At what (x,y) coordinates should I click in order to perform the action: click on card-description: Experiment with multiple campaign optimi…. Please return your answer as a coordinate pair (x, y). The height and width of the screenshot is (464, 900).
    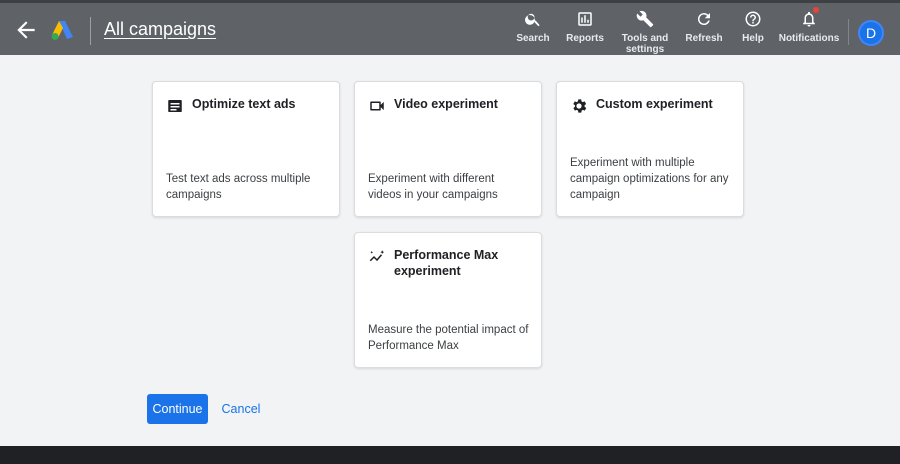
    Looking at the image, I should click on (649, 179).